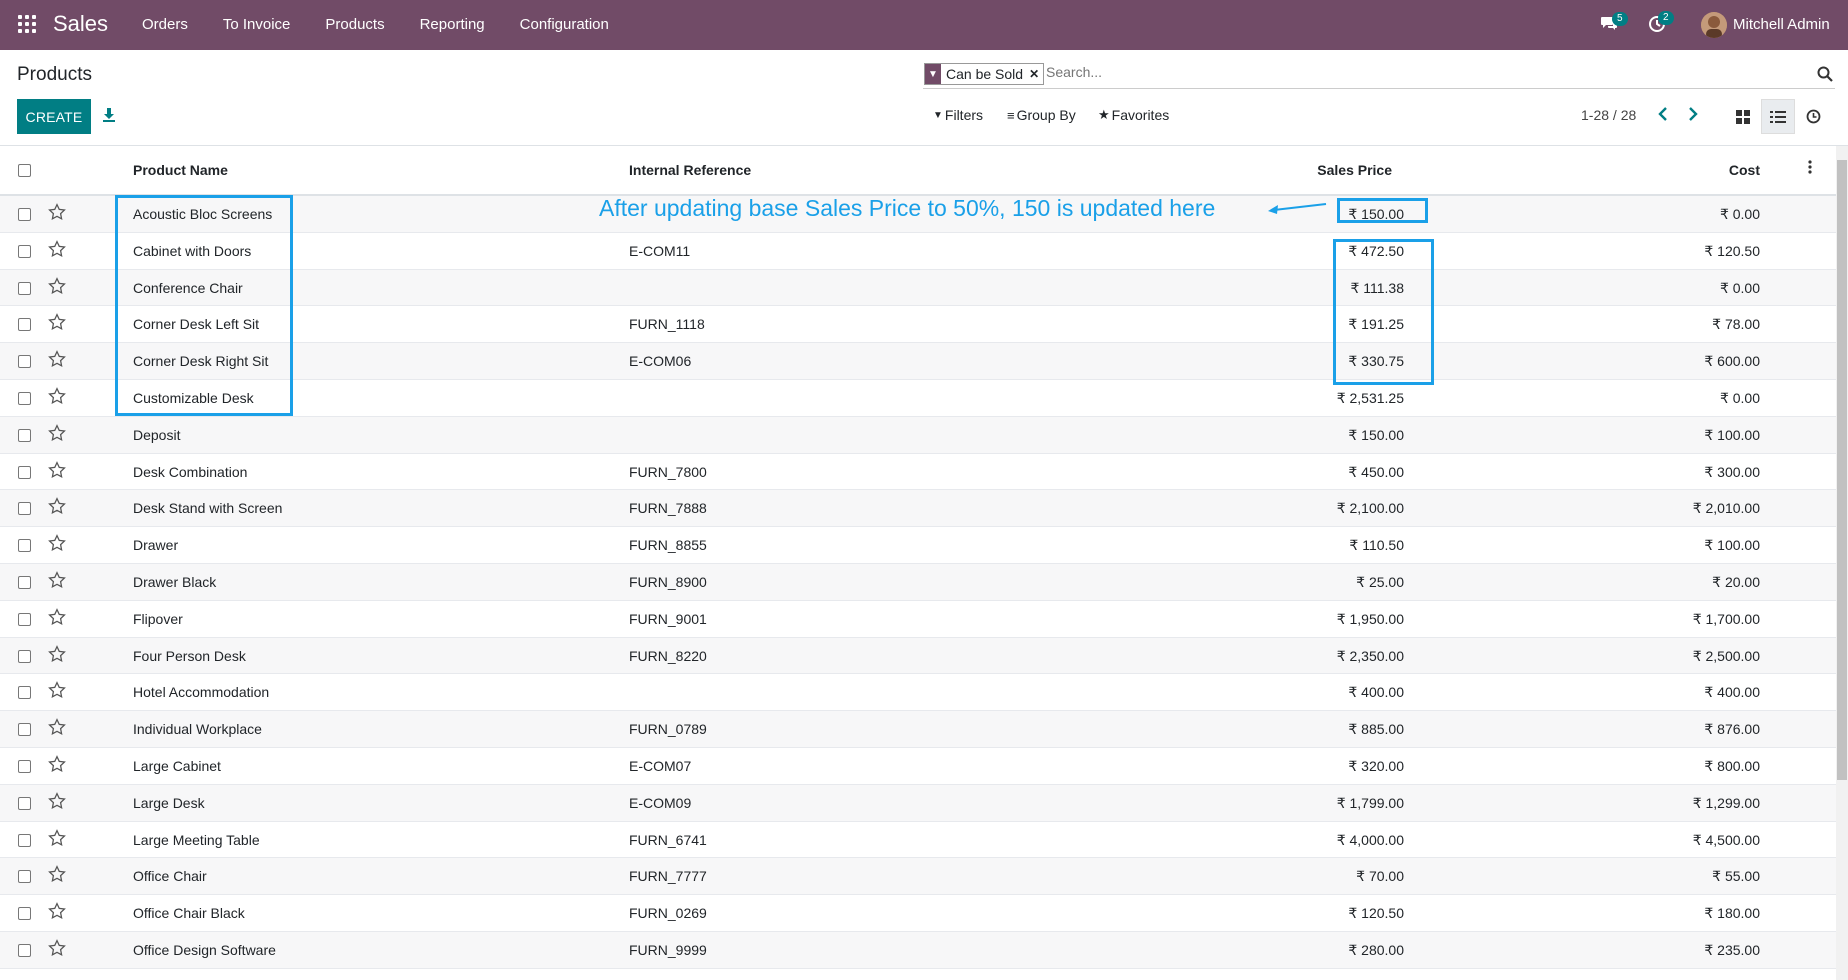 The height and width of the screenshot is (980, 1848). I want to click on internal-reference-cell: FURN_7888, so click(668, 508).